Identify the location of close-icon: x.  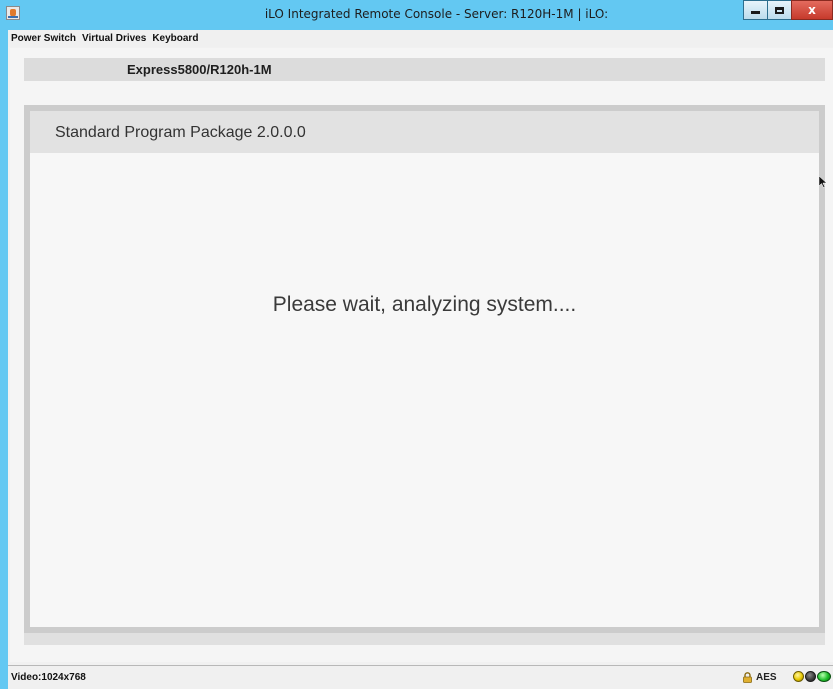
(812, 10).